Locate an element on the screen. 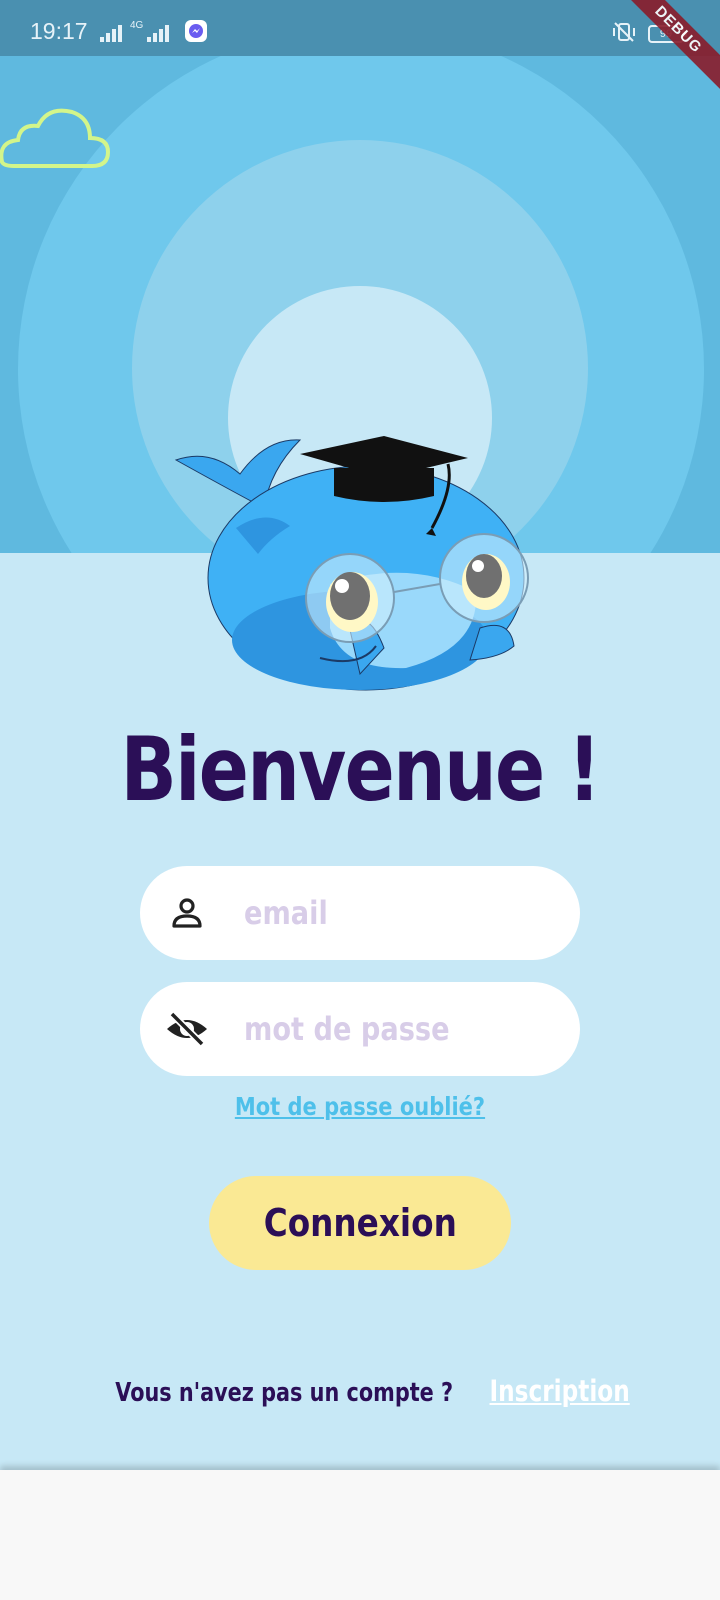 The width and height of the screenshot is (720, 1600). status-time: 19:17 is located at coordinates (59, 31).